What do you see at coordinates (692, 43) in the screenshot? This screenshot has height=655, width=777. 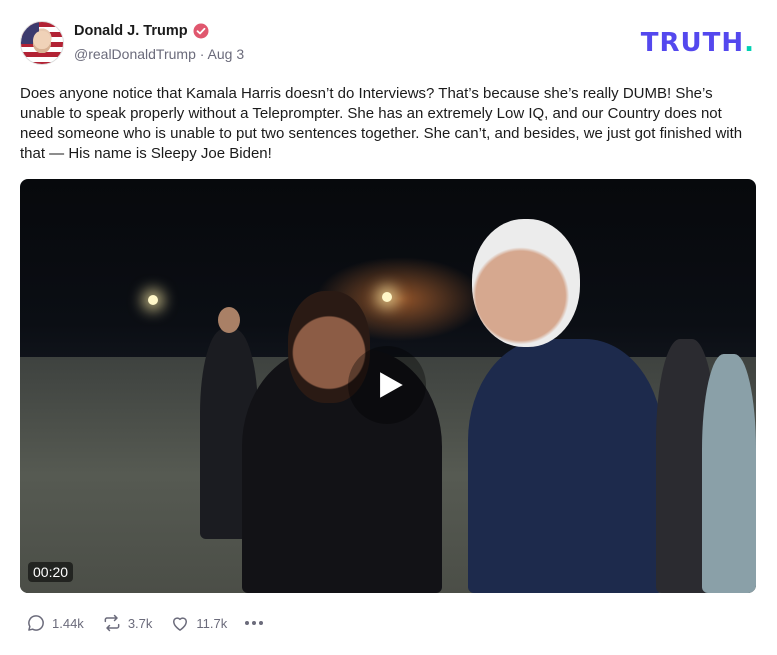 I see `logo-text: TRUTH` at bounding box center [692, 43].